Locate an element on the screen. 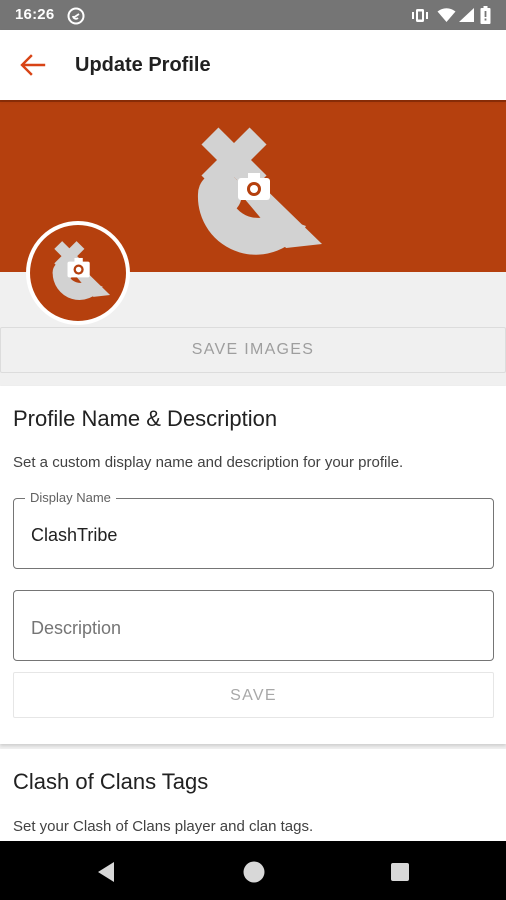 Image resolution: width=506 pixels, height=900 pixels. page-title: Update Profile is located at coordinates (143, 65).